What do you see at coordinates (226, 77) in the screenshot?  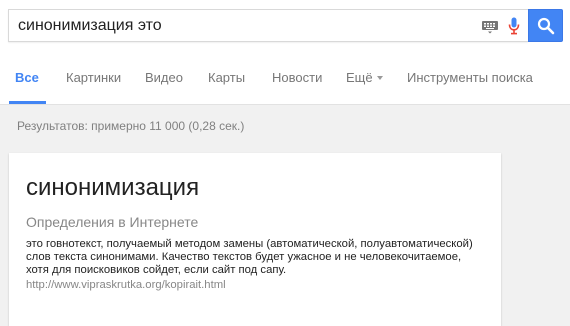 I see `tab-maps: Карты` at bounding box center [226, 77].